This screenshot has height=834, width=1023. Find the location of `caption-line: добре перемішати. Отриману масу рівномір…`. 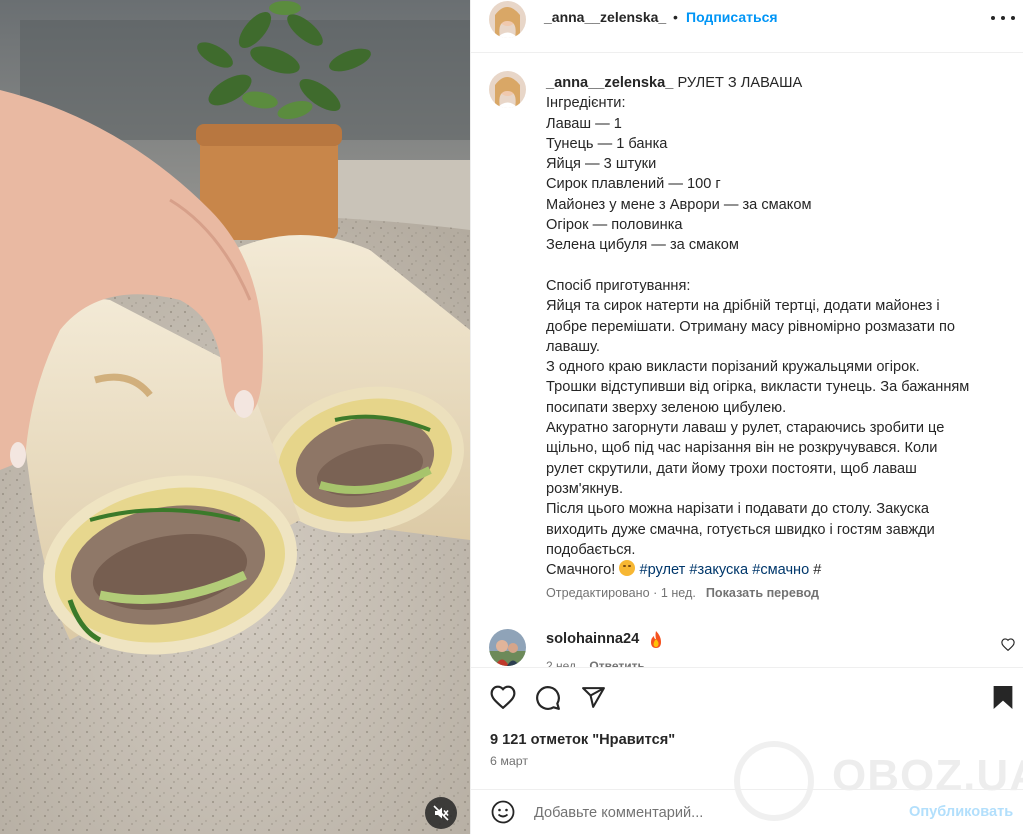

caption-line: добре перемішати. Отриману масу рівномір… is located at coordinates (750, 326).